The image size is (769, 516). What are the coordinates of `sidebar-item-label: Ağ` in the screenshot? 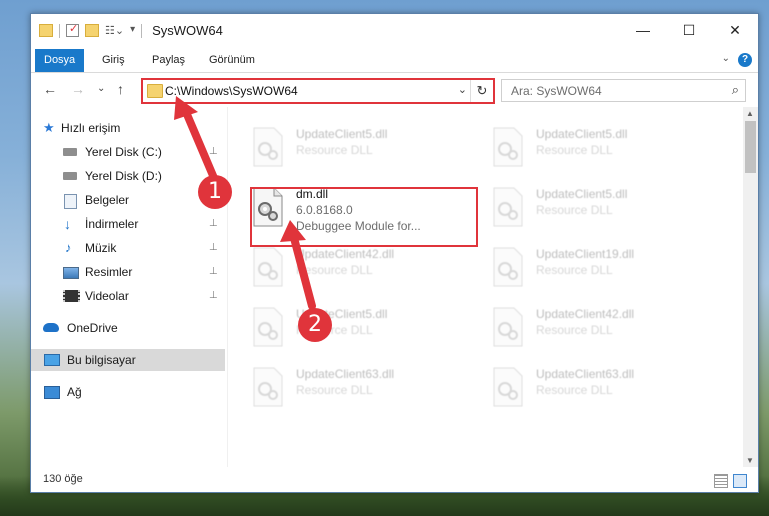 It's located at (74, 392).